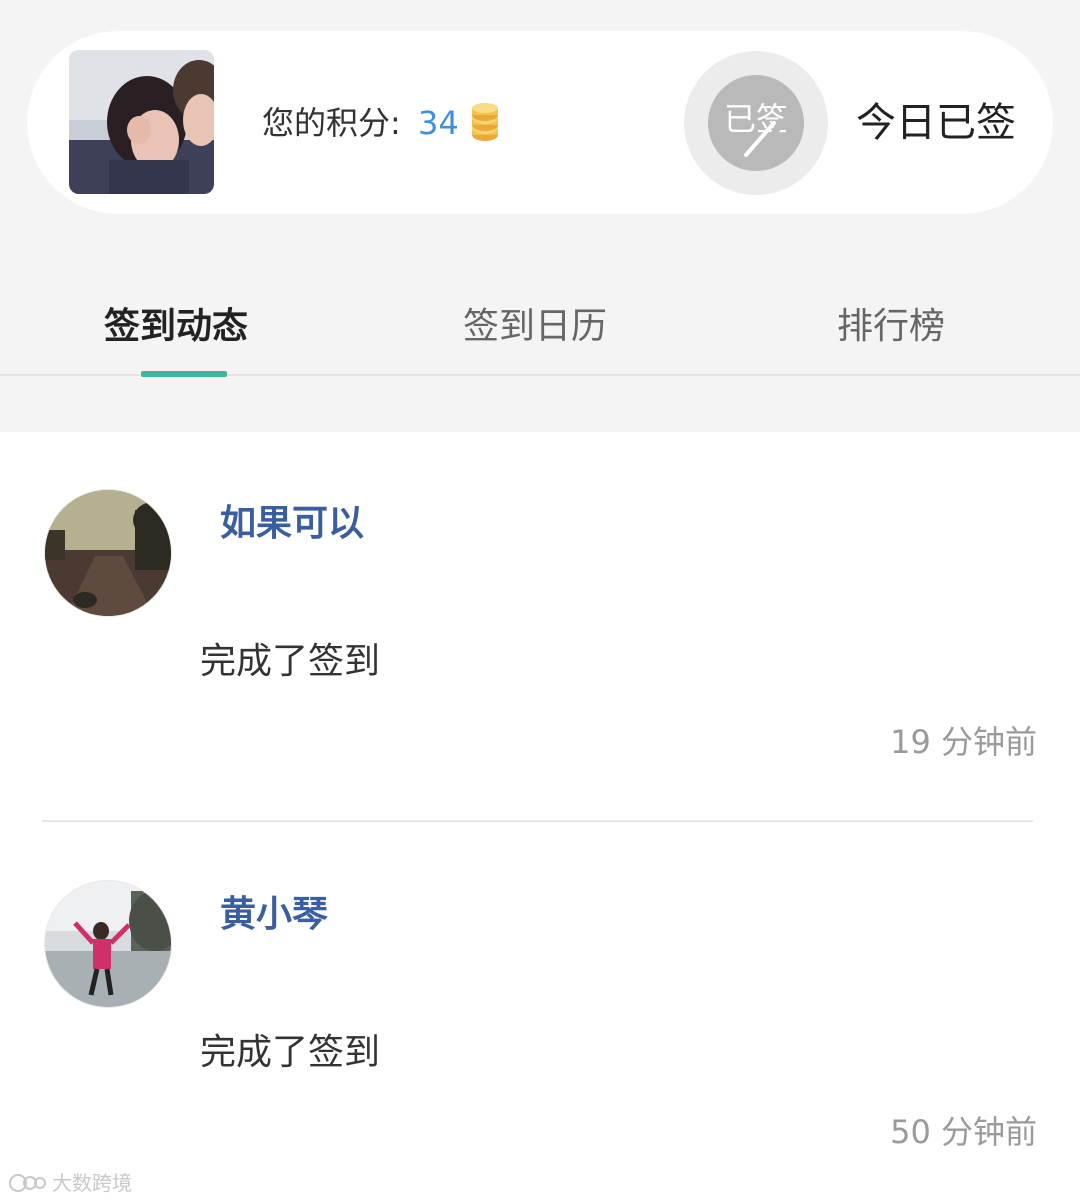  What do you see at coordinates (537, 821) in the screenshot?
I see `feed-divider` at bounding box center [537, 821].